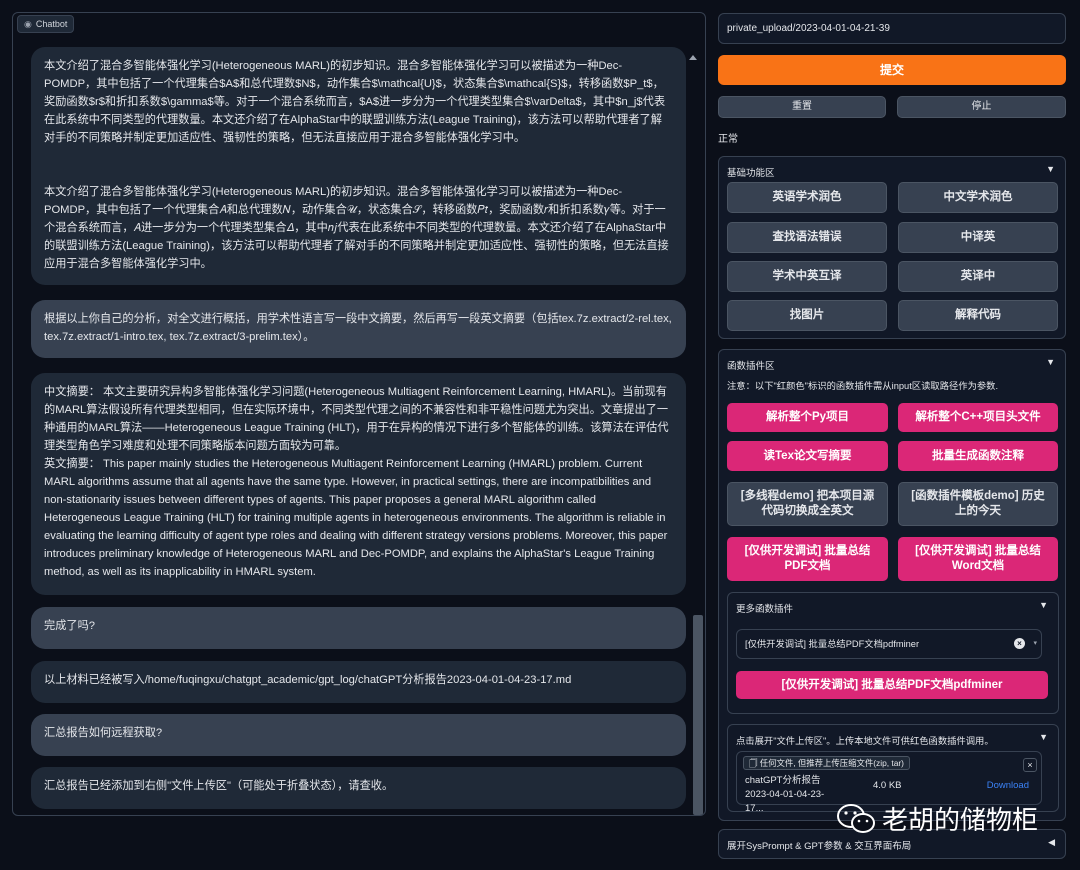 The width and height of the screenshot is (1080, 870). I want to click on plugin-button: [仅供开发调试] 批量总结PDF文档, so click(807, 559).